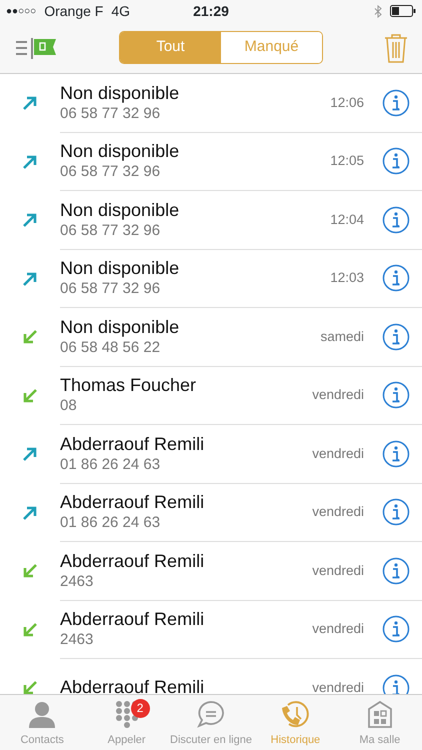 The width and height of the screenshot is (422, 750). Describe the element at coordinates (126, 722) in the screenshot. I see `tab-bar-item: Appeler 2` at that location.